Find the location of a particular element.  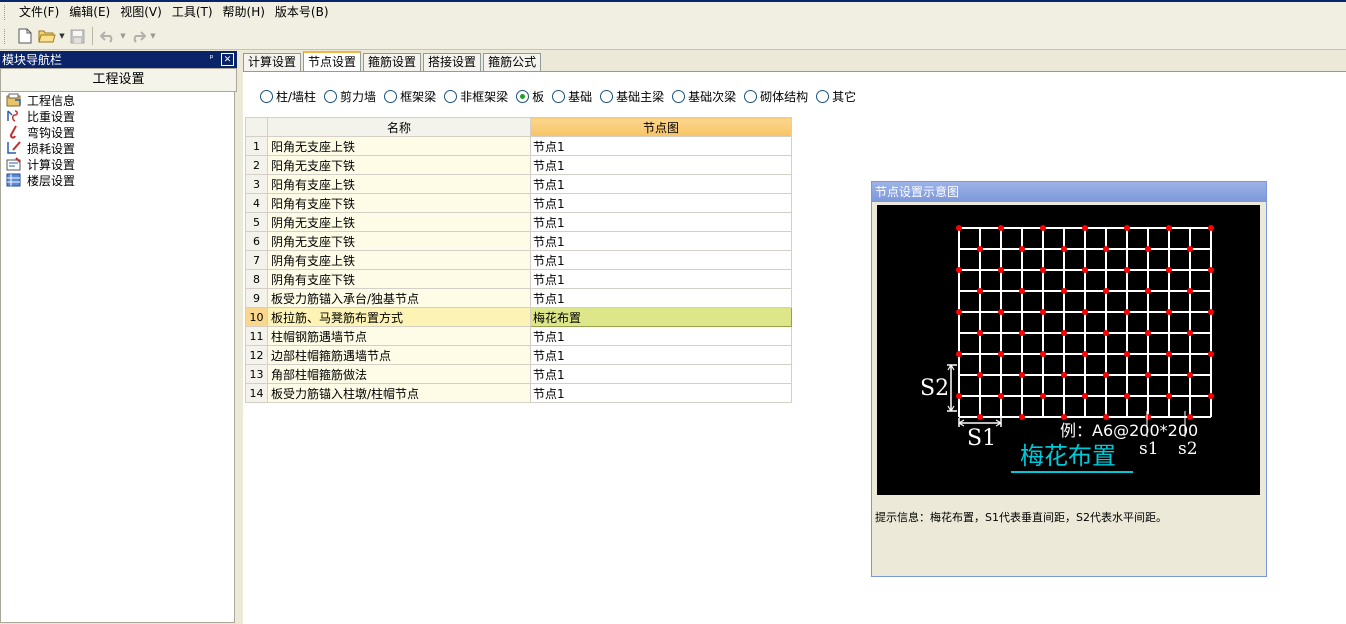

radio-option: 基础 is located at coordinates (572, 96).